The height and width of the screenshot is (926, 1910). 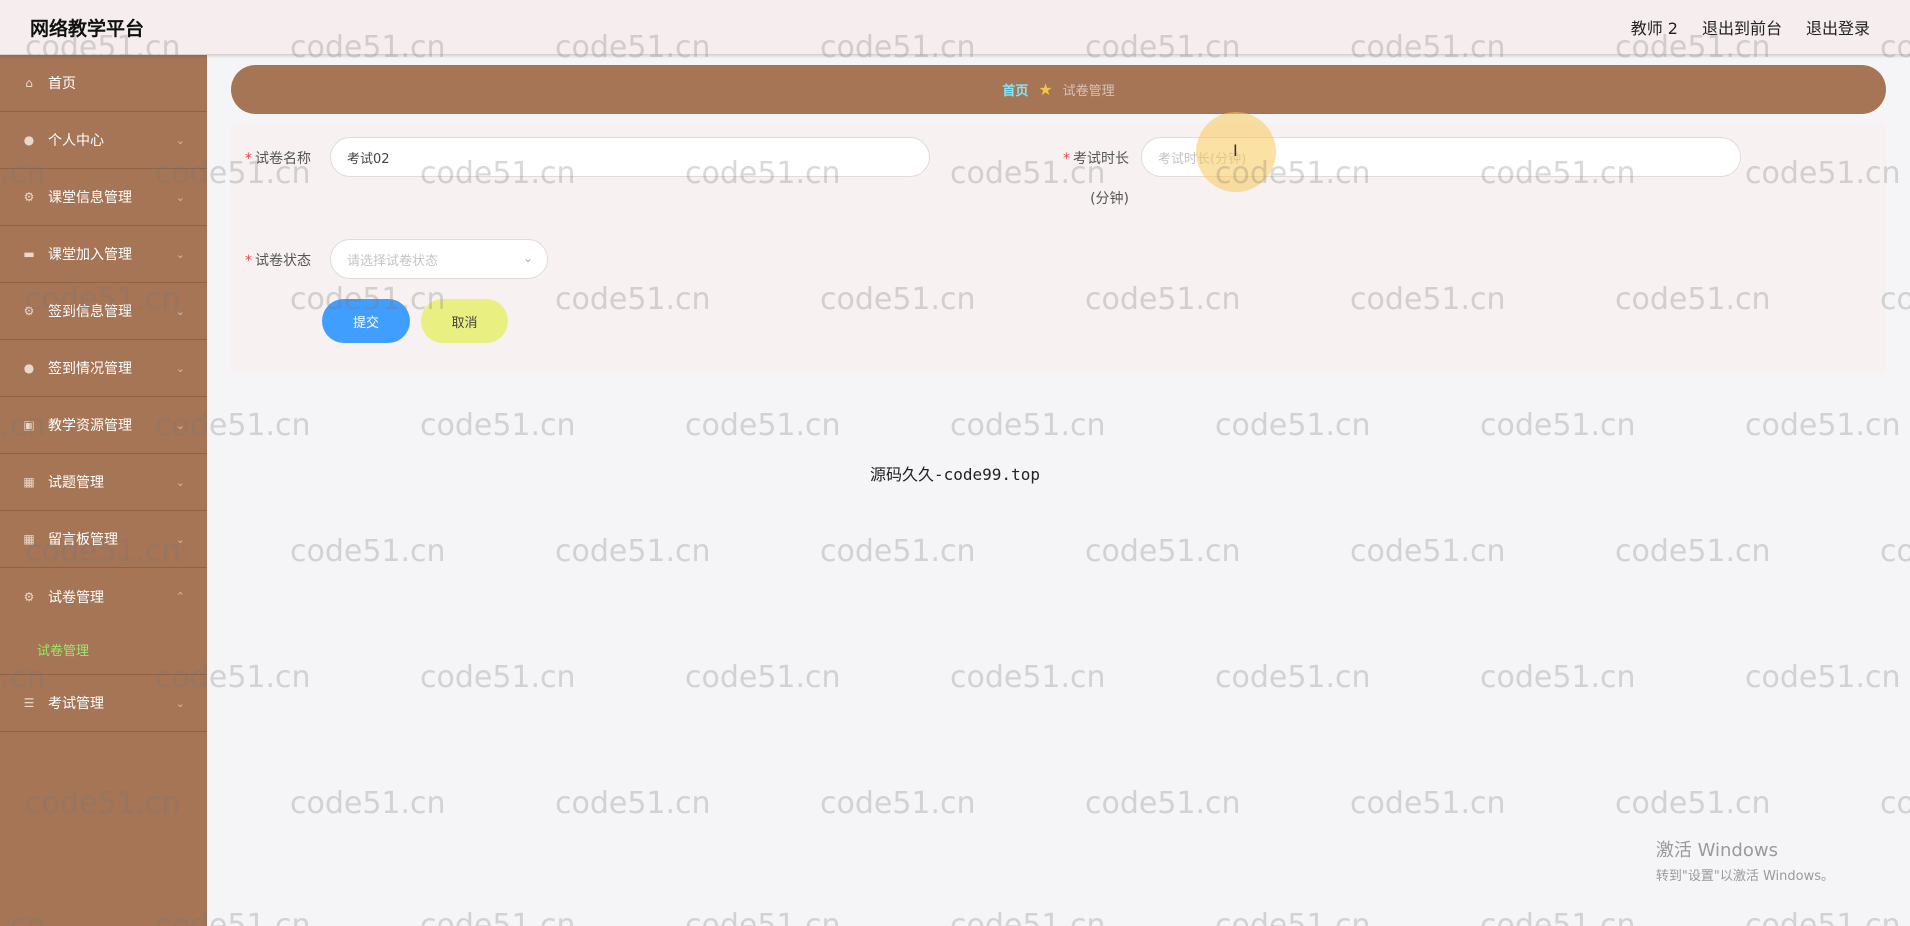 What do you see at coordinates (1015, 89) in the screenshot?
I see `breadcrumb-home-link: 首页` at bounding box center [1015, 89].